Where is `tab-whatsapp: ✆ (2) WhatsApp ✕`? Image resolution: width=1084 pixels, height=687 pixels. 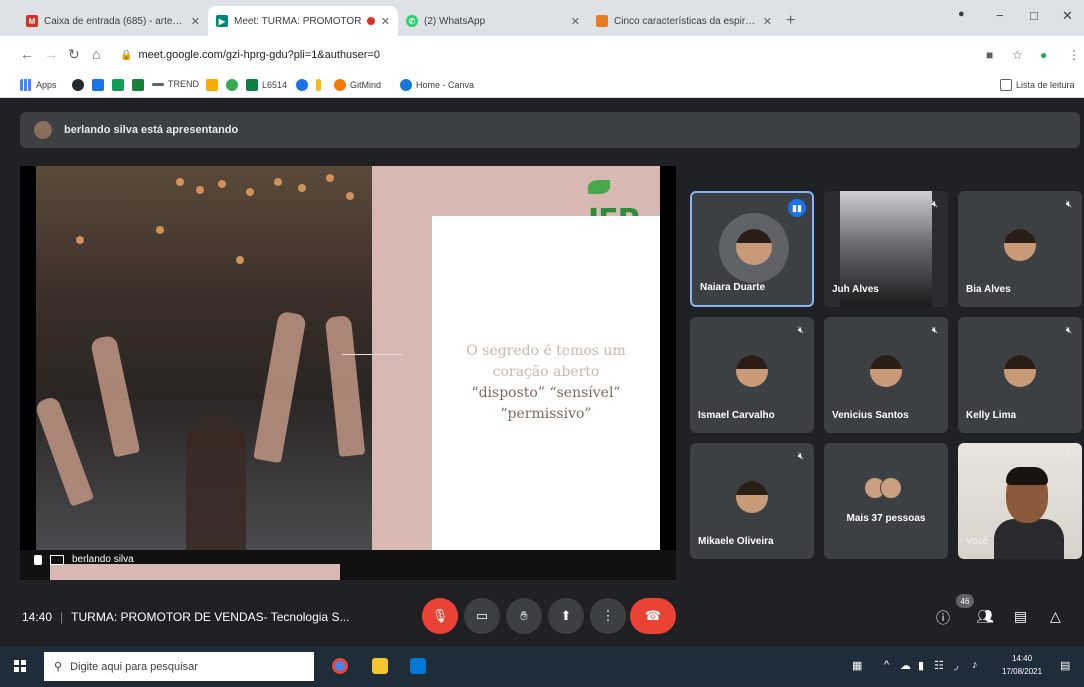 tab-whatsapp: ✆ (2) WhatsApp ✕ is located at coordinates (493, 21).